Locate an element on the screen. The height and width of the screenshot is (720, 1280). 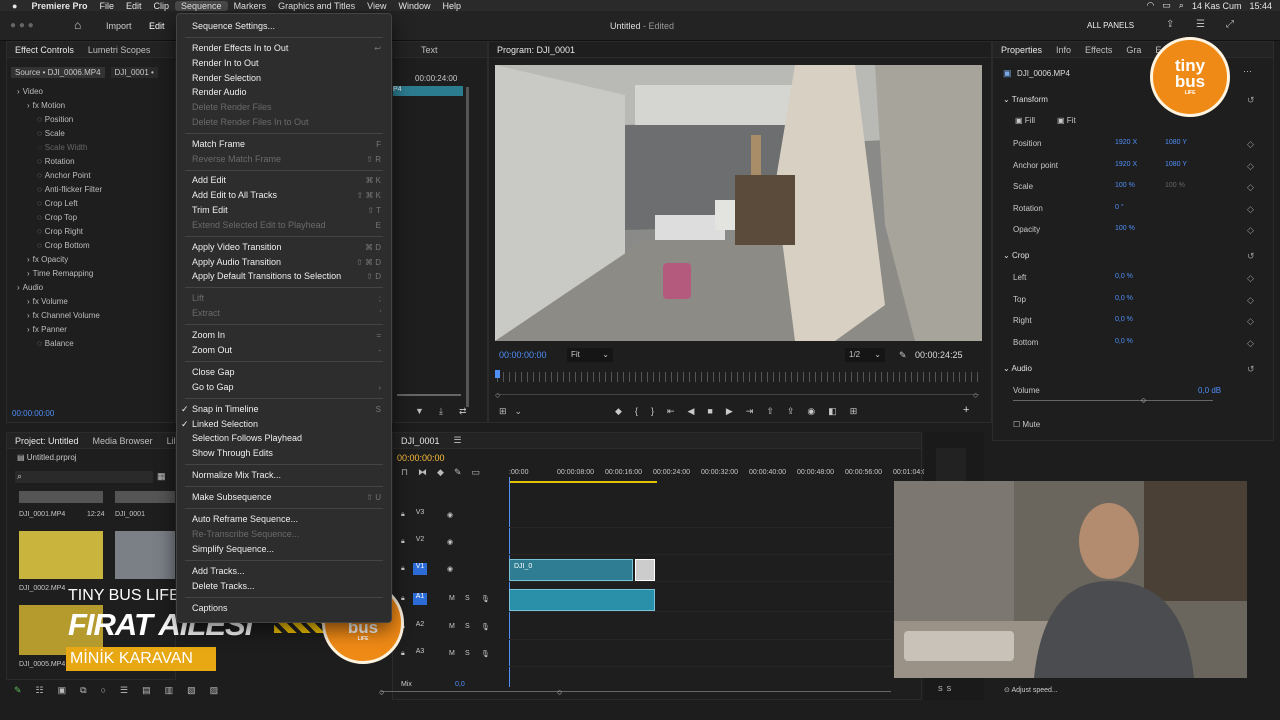
program-playhead-timecode: 00:00:00:00 is located at coordinates (523, 355).